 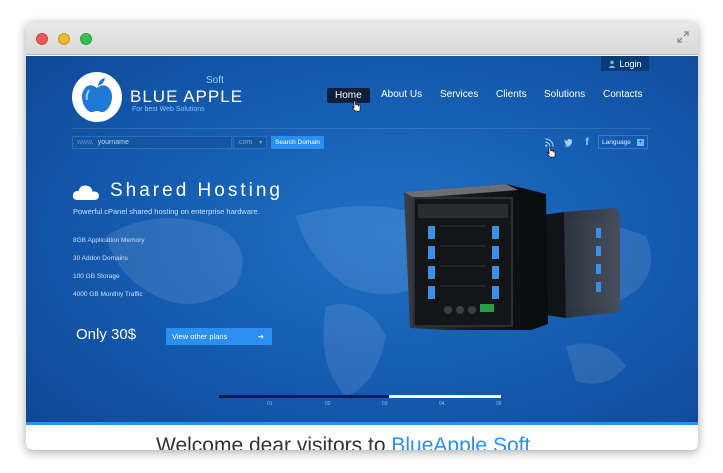 I want to click on search-domain-button: Search Domain, so click(x=297, y=142).